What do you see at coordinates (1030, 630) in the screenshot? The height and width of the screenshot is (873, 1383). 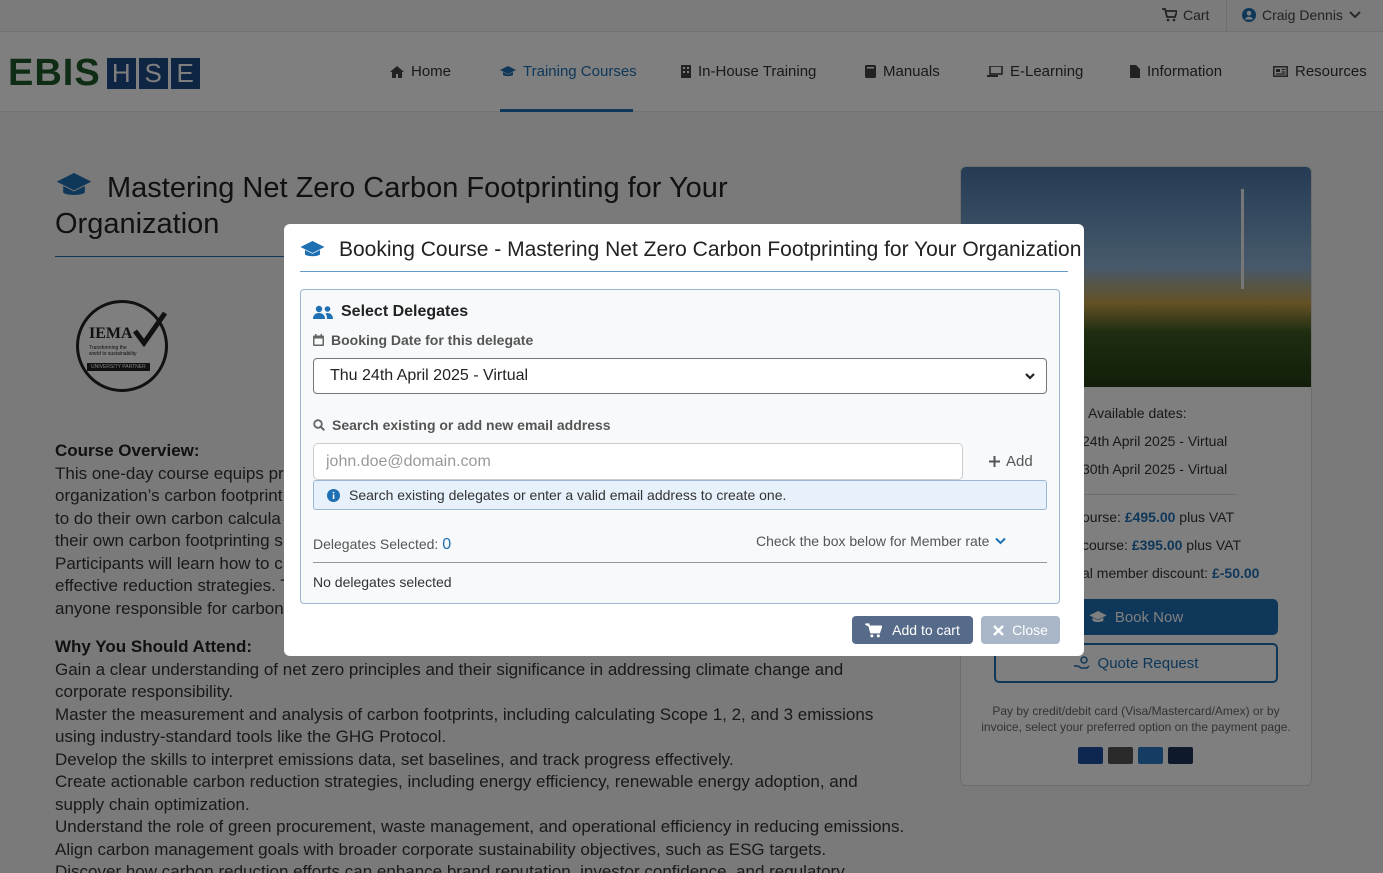 I see `close-label: Close` at bounding box center [1030, 630].